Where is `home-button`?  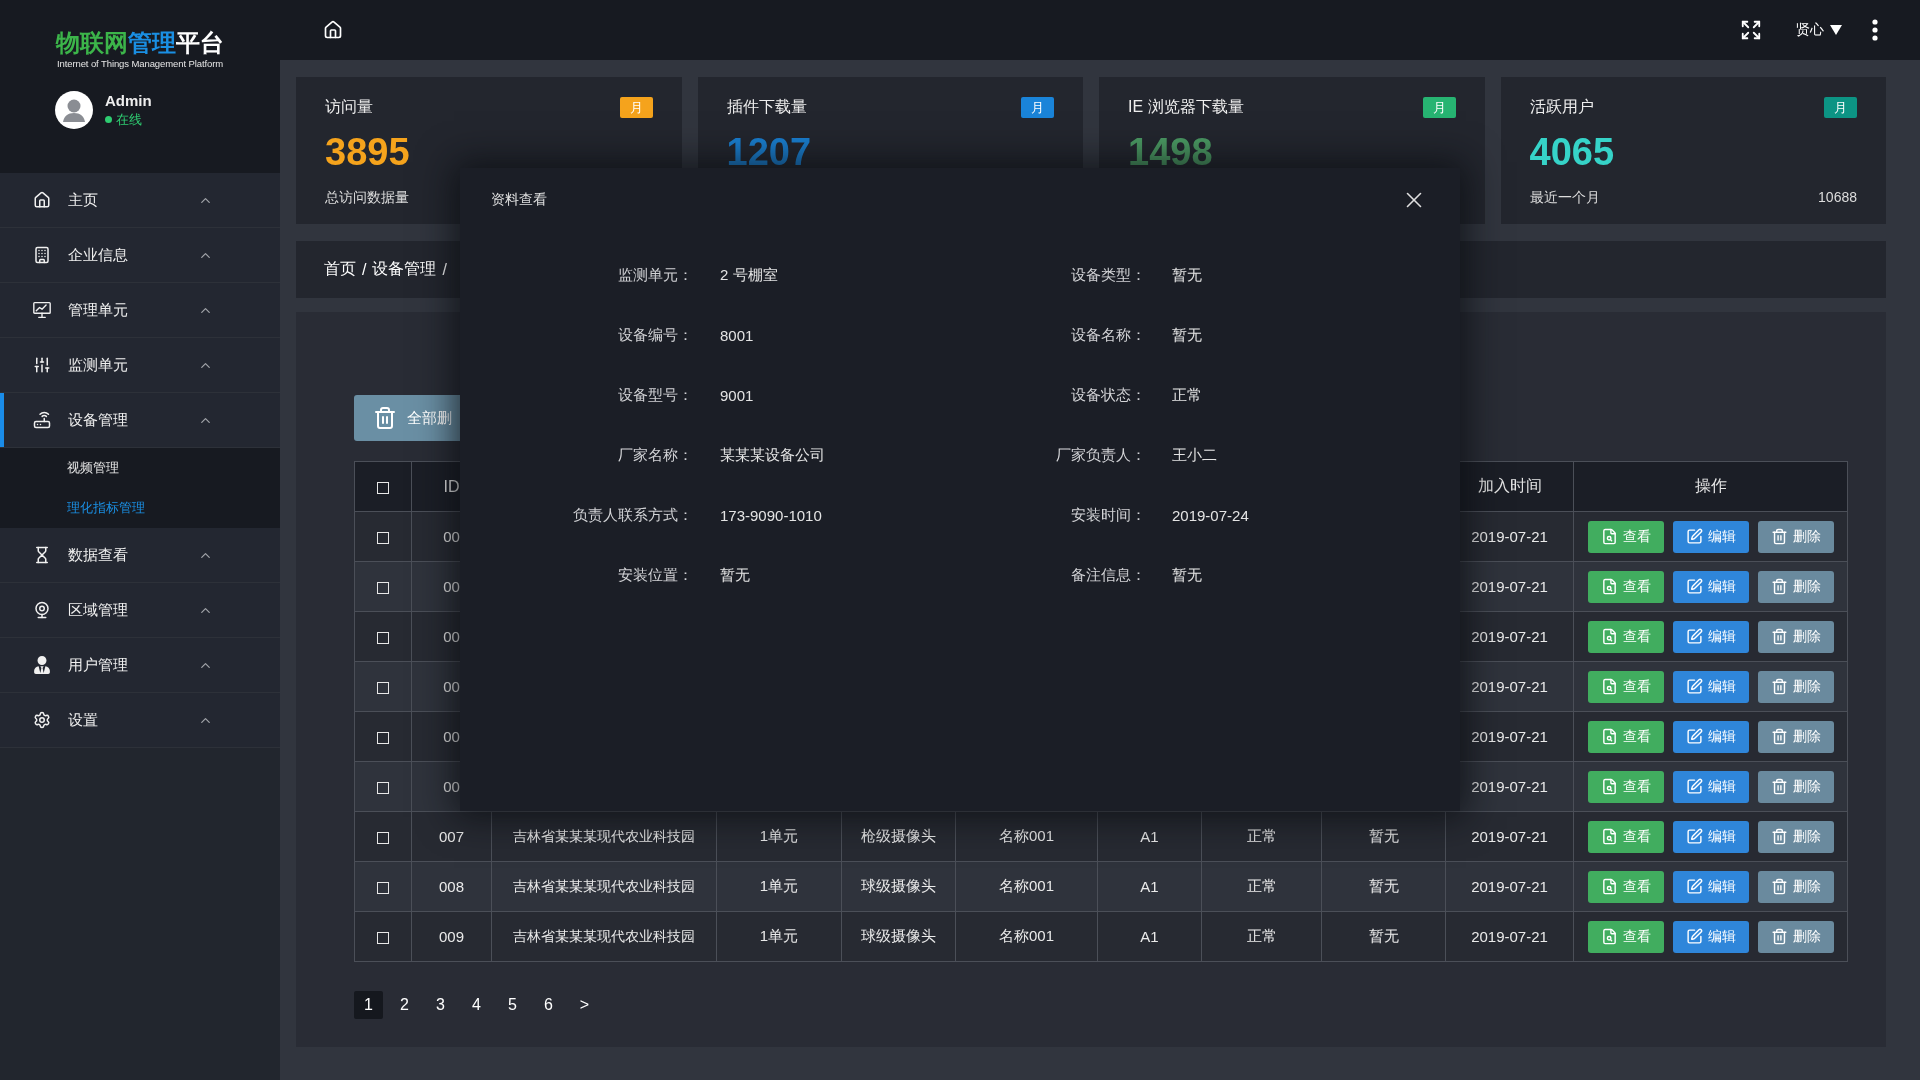
home-button is located at coordinates (333, 30).